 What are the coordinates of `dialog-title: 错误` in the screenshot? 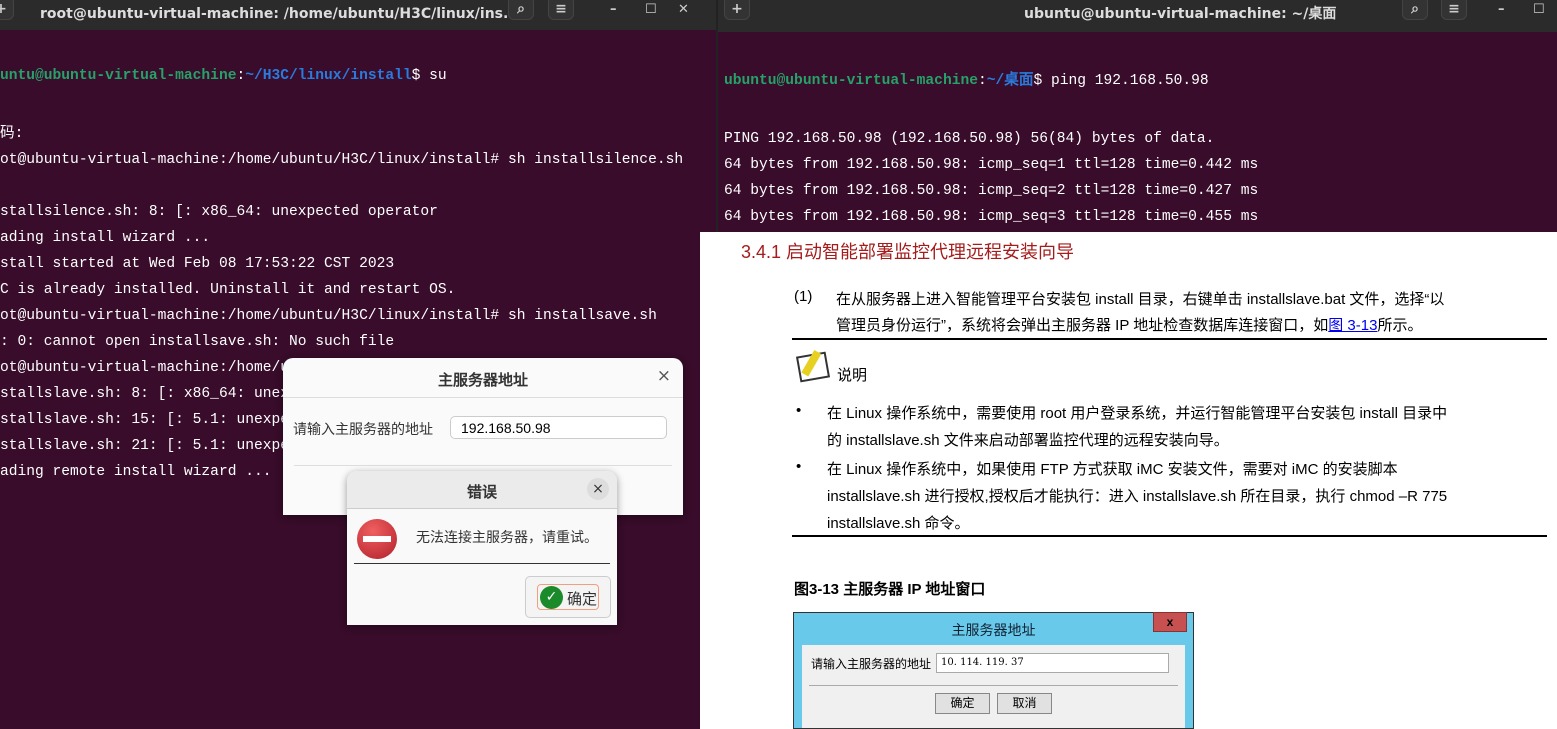 It's located at (481, 492).